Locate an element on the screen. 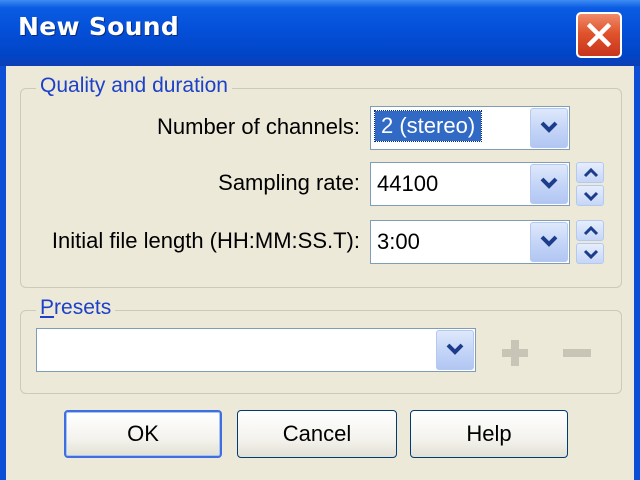  file-length-combo: 3:00 is located at coordinates (470, 242).